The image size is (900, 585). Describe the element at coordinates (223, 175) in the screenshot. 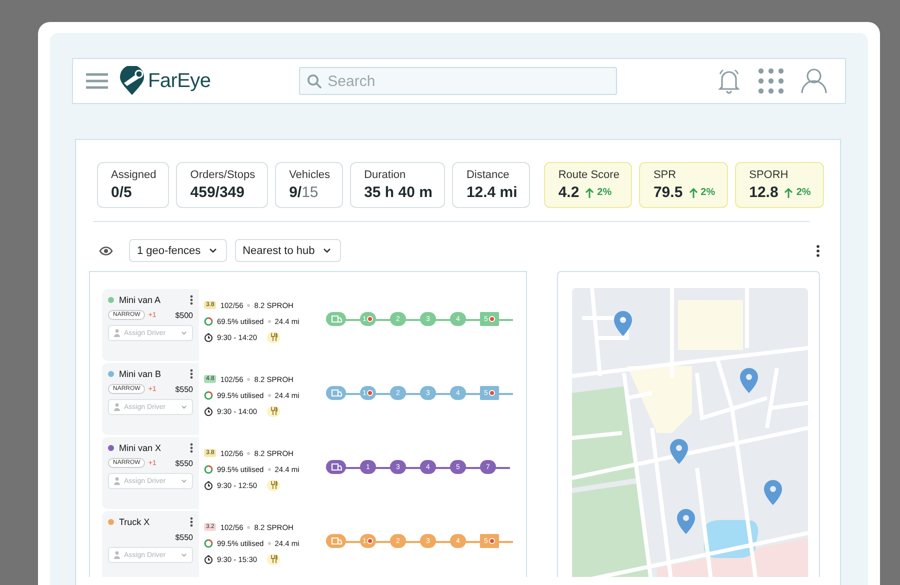

I see `stat-label: Orders/Stops` at that location.